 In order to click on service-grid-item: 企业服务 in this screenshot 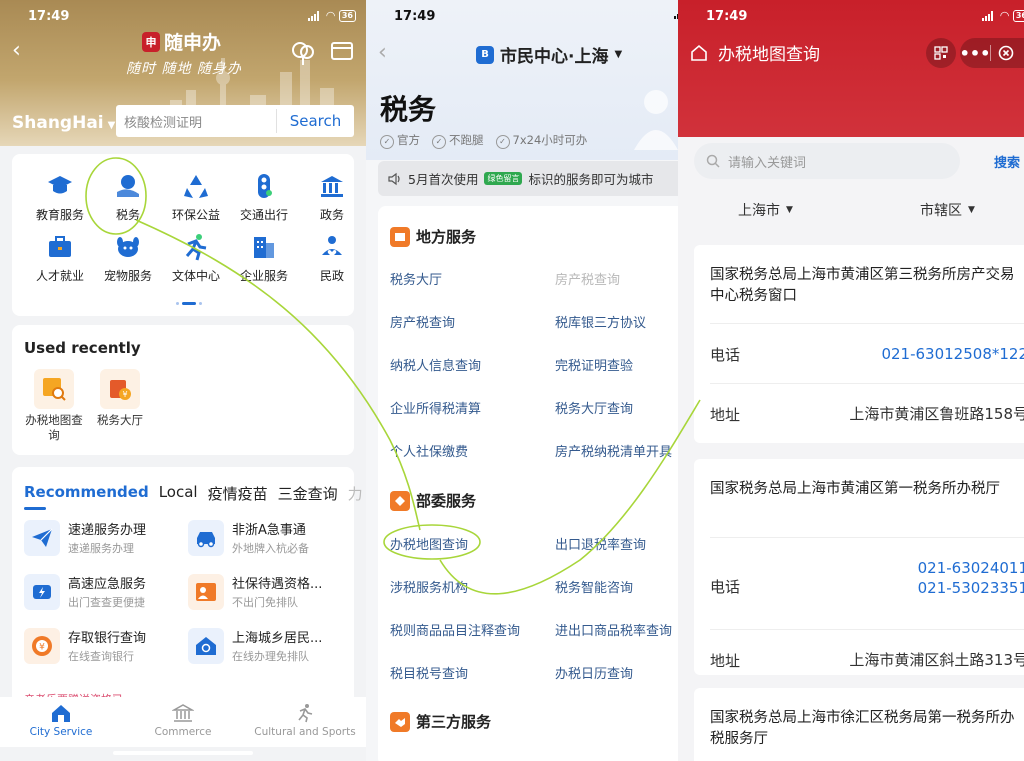, I will do `click(264, 258)`.